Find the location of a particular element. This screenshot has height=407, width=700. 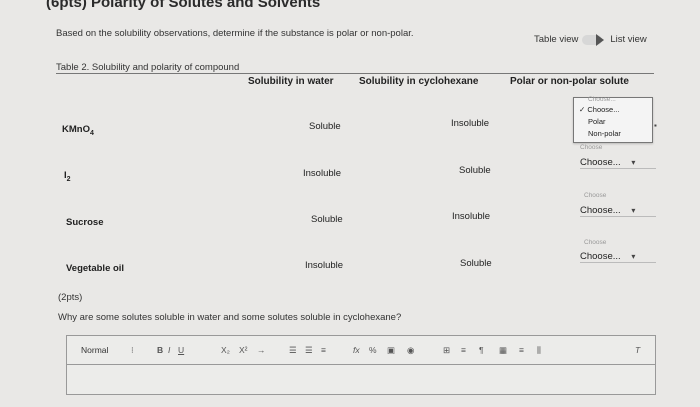

table-insert-icon: ▦ is located at coordinates (503, 350).